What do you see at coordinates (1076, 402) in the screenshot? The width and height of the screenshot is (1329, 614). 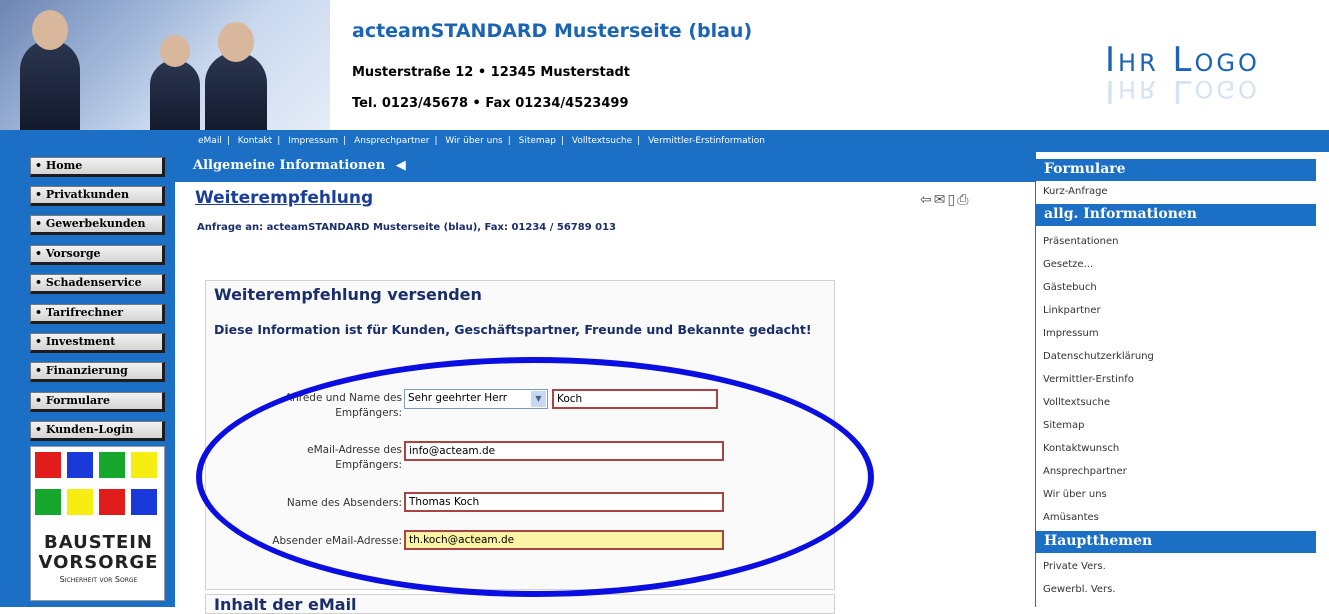 I see `right-link-volltextsuche: Volltextsuche` at bounding box center [1076, 402].